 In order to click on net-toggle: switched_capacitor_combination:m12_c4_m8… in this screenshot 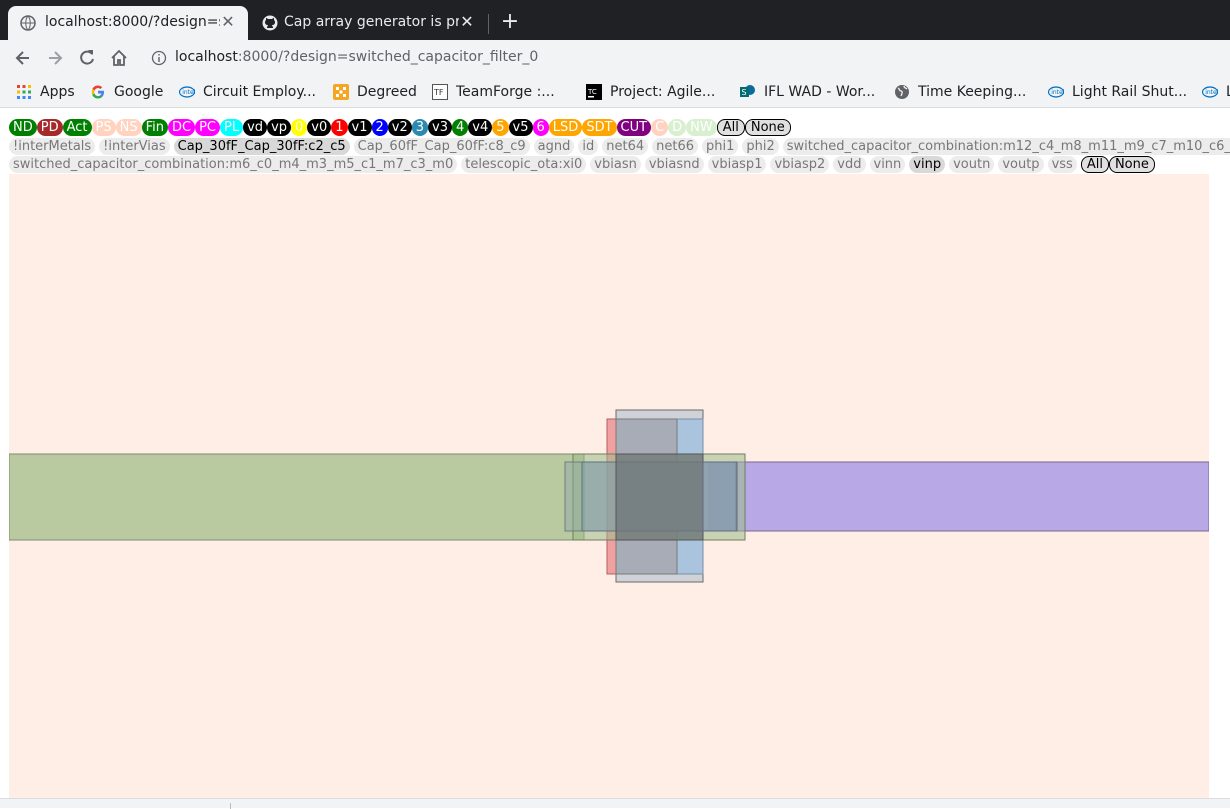, I will do `click(1006, 146)`.